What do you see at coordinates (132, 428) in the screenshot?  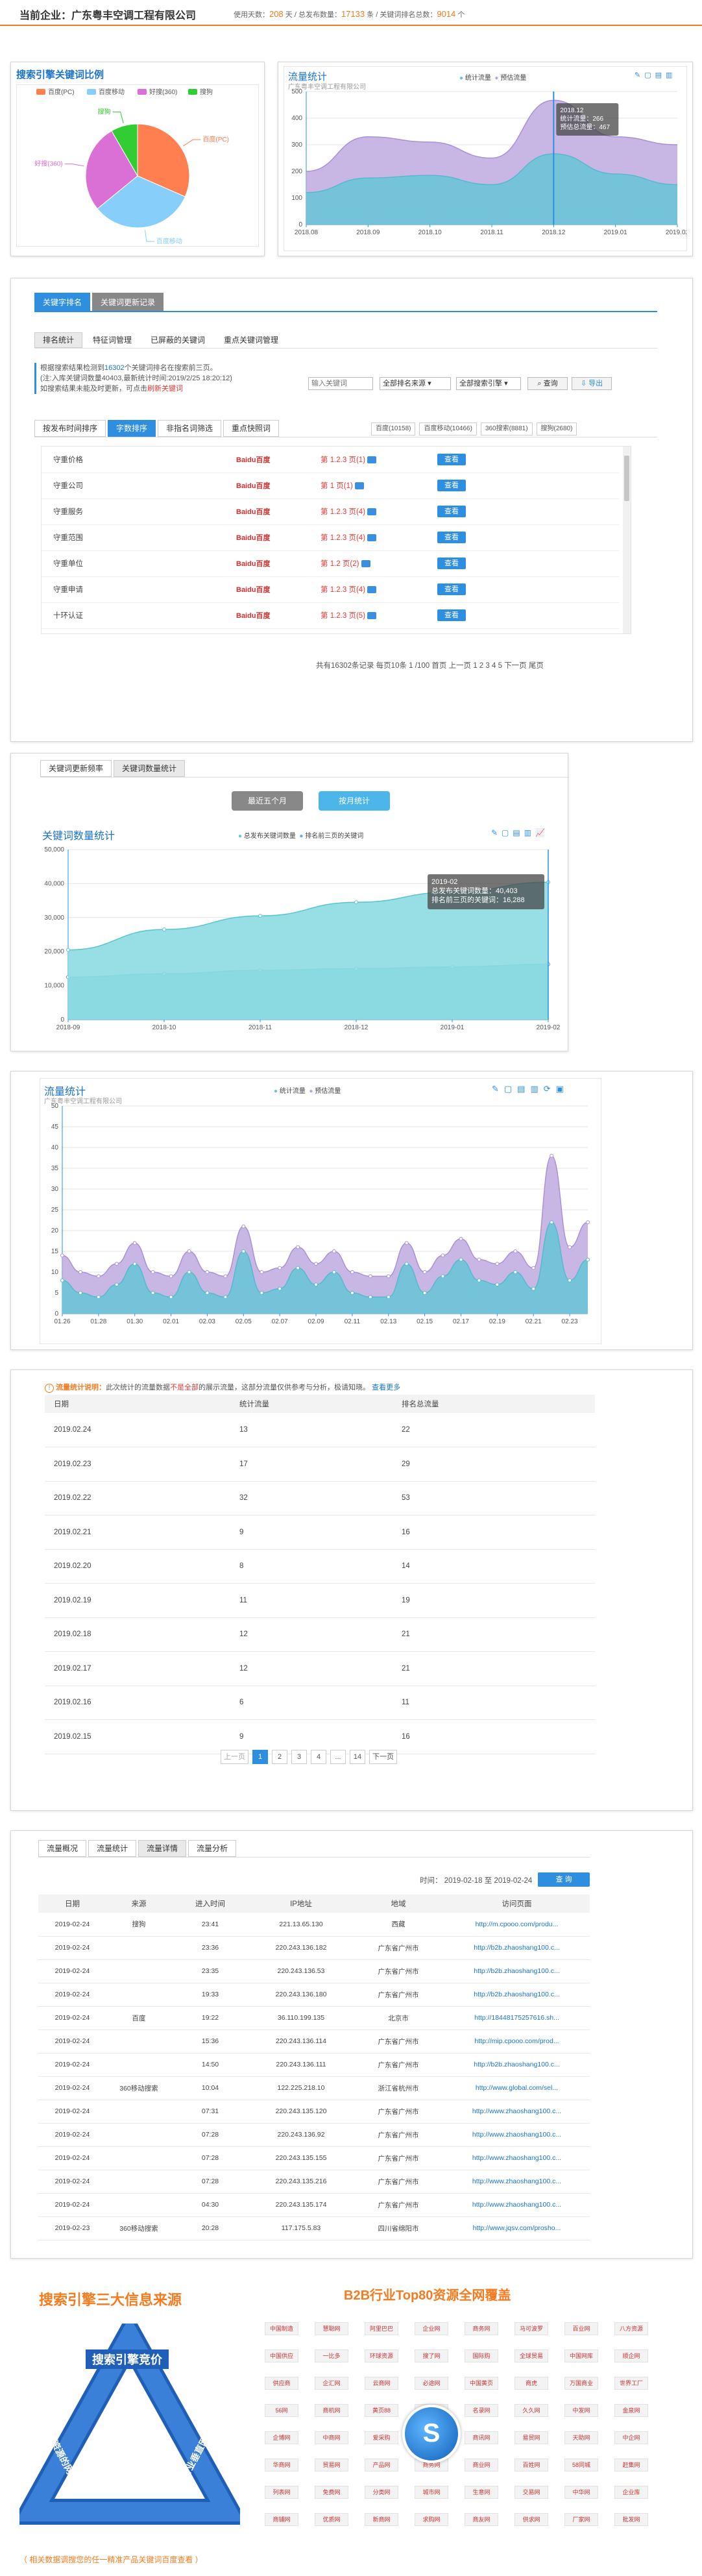 I see `sort-by-wordcount: 字数排序` at bounding box center [132, 428].